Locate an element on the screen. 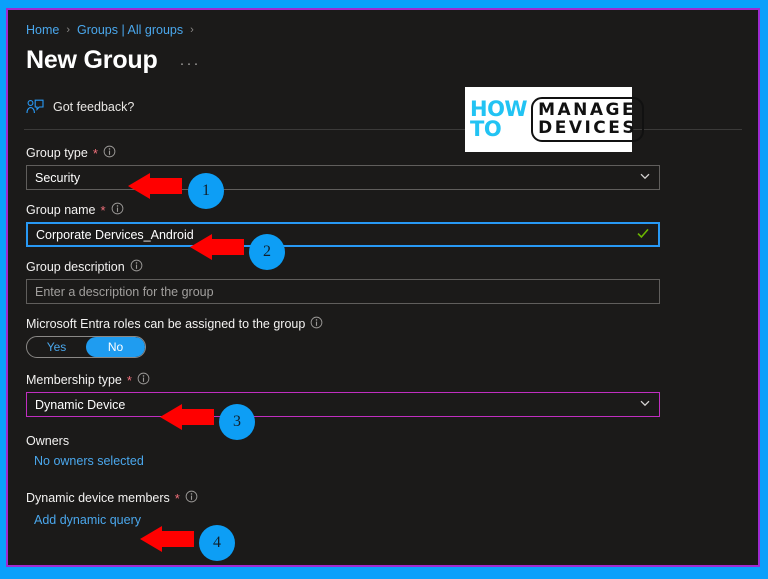  add-dynamic-query-link: Add dynamic query is located at coordinates (83, 520).